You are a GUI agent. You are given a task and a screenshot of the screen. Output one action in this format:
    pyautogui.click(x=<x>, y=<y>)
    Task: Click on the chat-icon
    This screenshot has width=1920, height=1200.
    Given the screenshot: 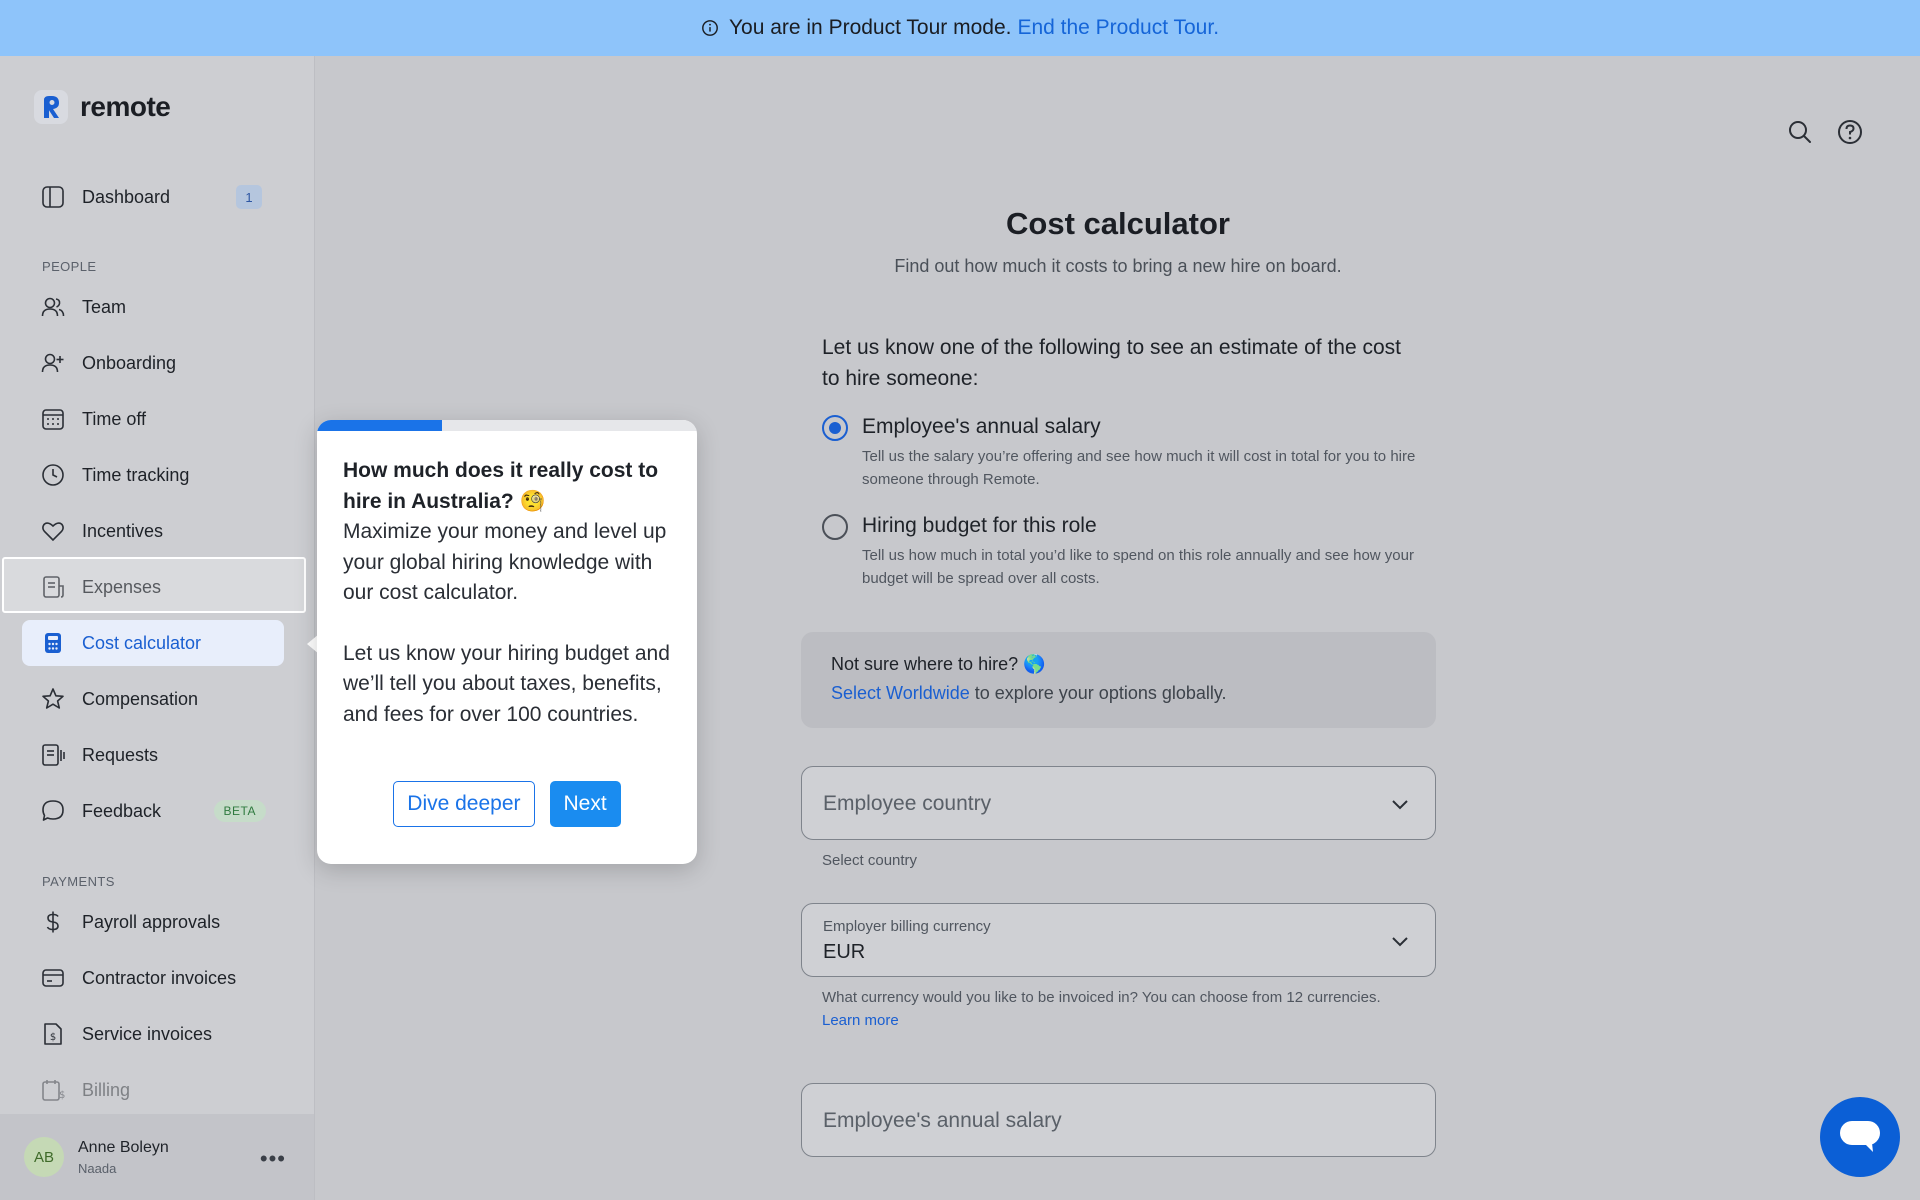 What is the action you would take?
    pyautogui.click(x=1860, y=1136)
    